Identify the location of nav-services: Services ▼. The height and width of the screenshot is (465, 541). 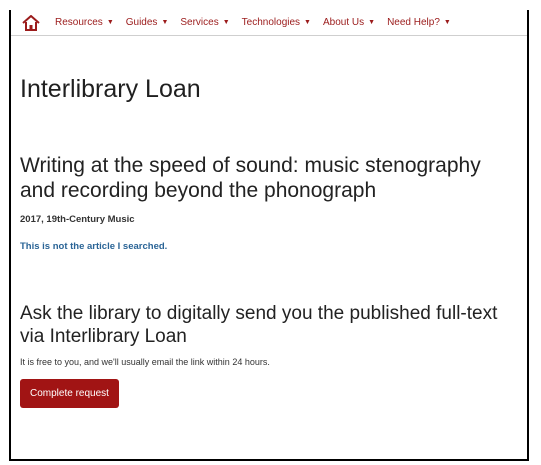
(204, 22).